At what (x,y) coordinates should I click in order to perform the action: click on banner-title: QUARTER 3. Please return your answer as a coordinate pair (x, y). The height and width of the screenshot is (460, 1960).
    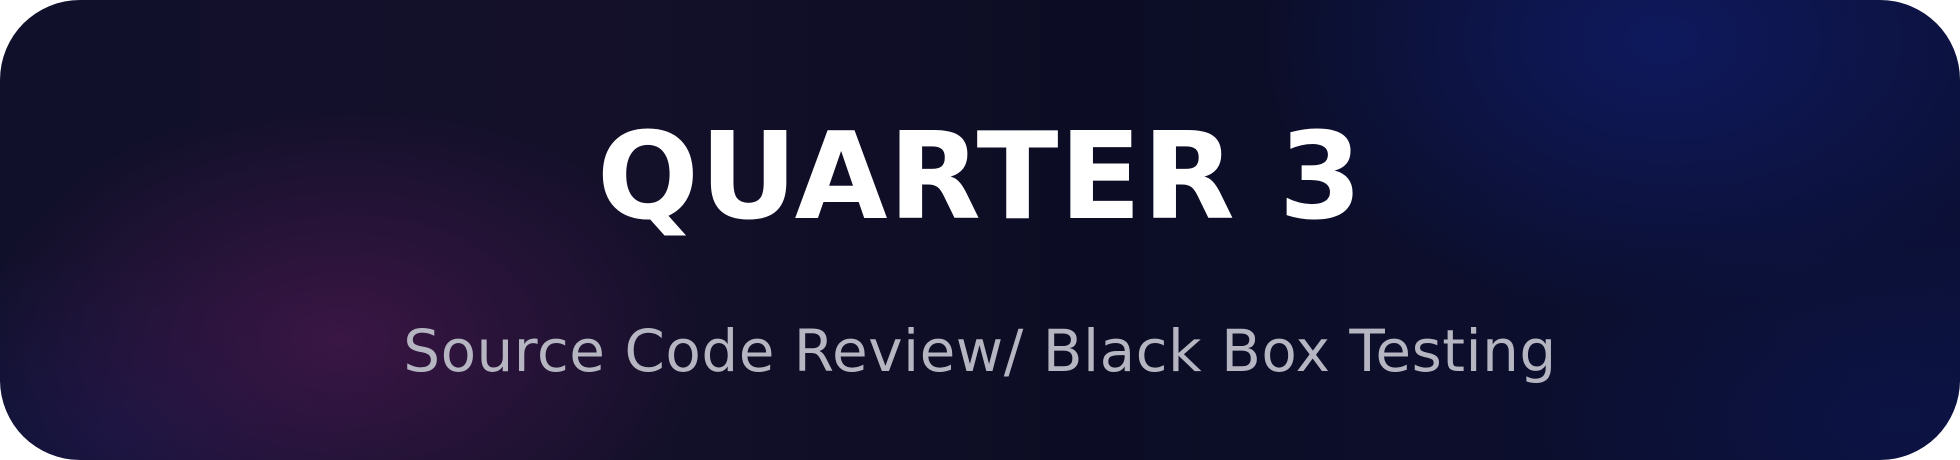
    Looking at the image, I should click on (980, 177).